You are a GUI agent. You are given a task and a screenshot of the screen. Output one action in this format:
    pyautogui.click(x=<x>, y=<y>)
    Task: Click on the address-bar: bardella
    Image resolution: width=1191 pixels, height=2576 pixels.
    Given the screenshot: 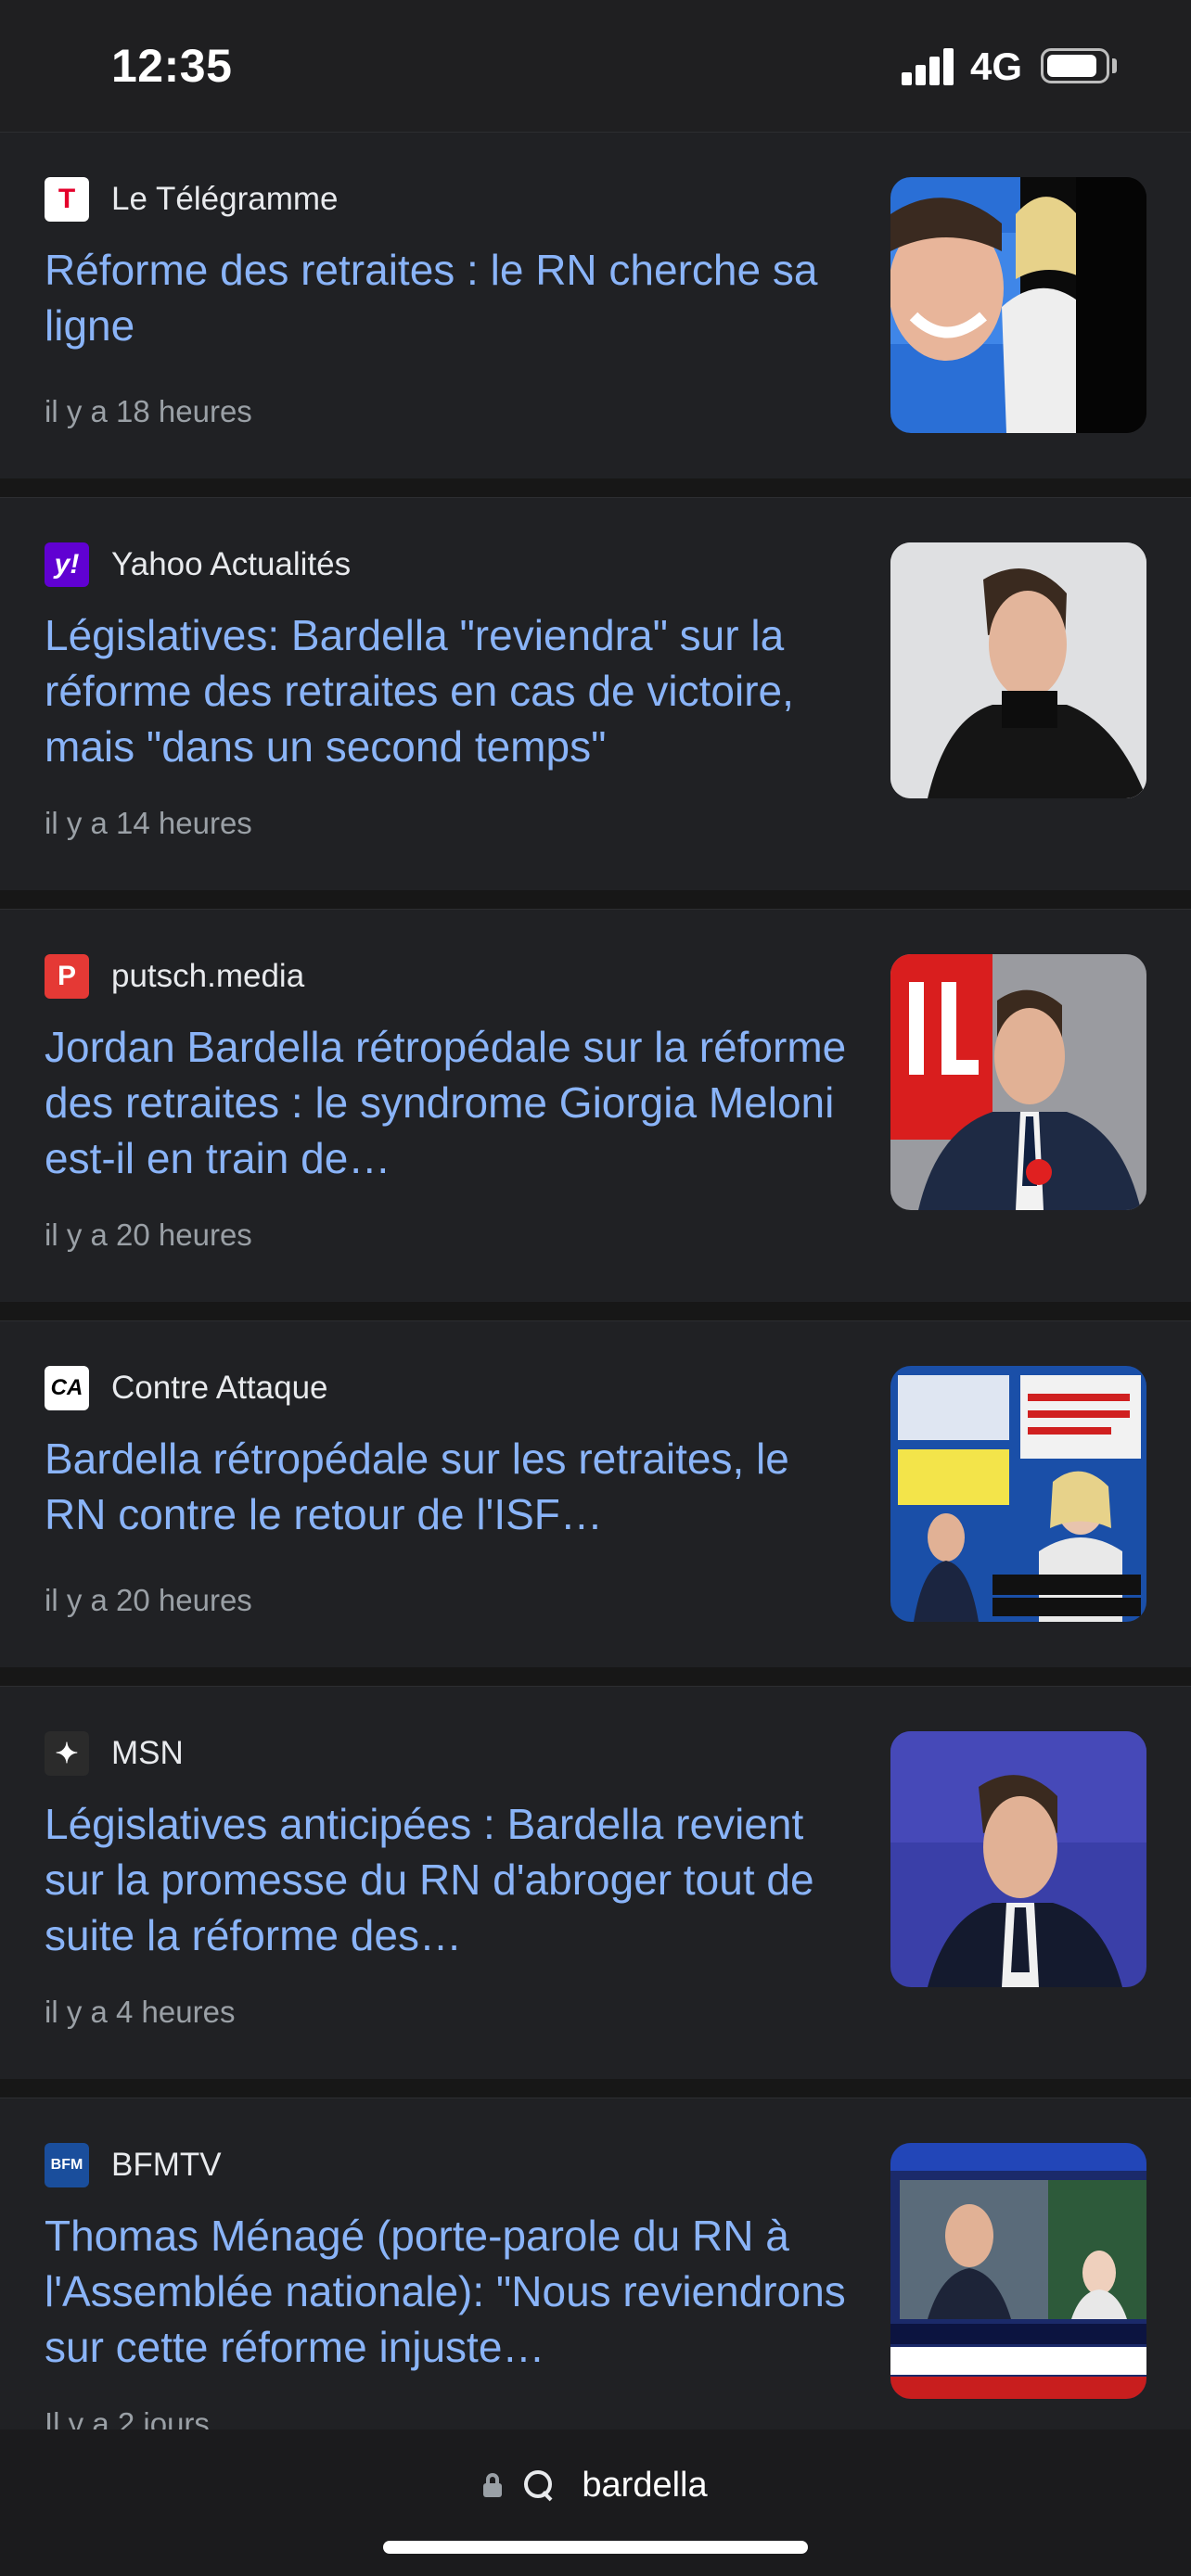 What is the action you would take?
    pyautogui.click(x=595, y=2485)
    